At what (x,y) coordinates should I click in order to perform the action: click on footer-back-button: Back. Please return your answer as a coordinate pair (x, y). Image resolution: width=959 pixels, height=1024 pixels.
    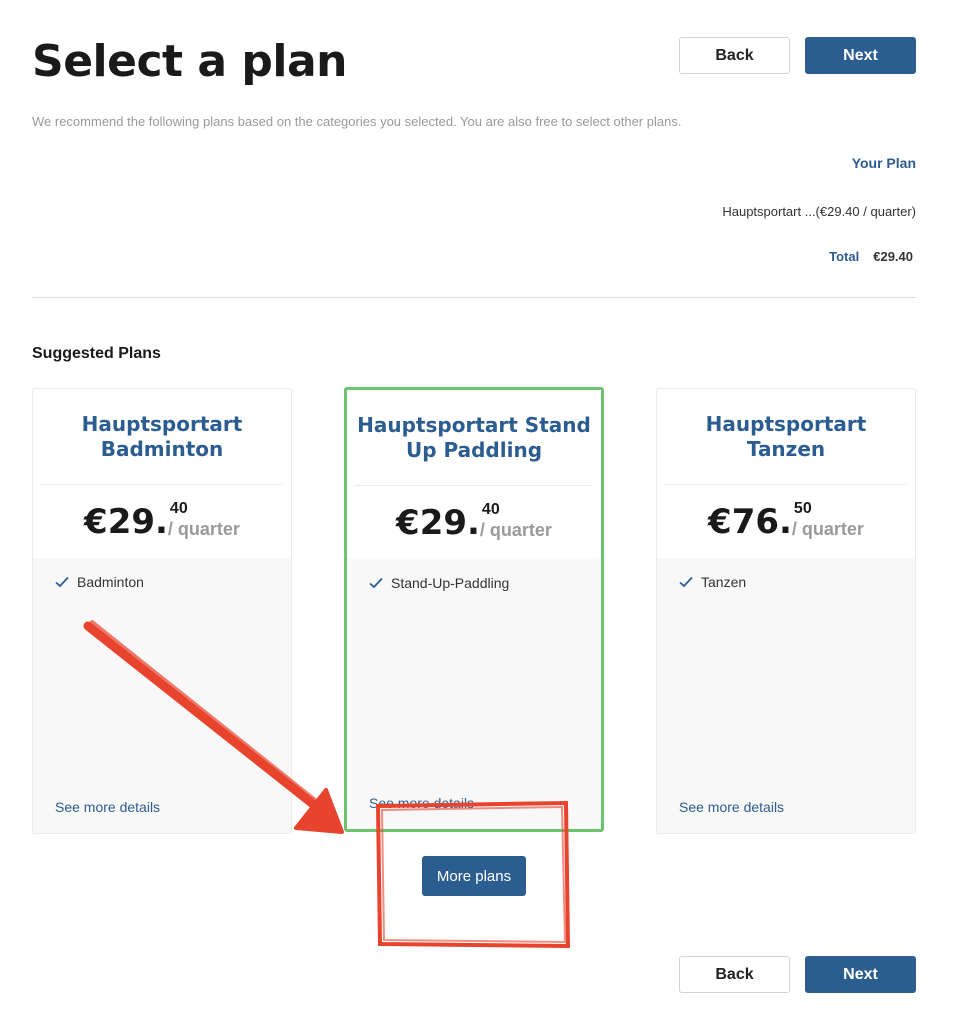
    Looking at the image, I should click on (734, 974).